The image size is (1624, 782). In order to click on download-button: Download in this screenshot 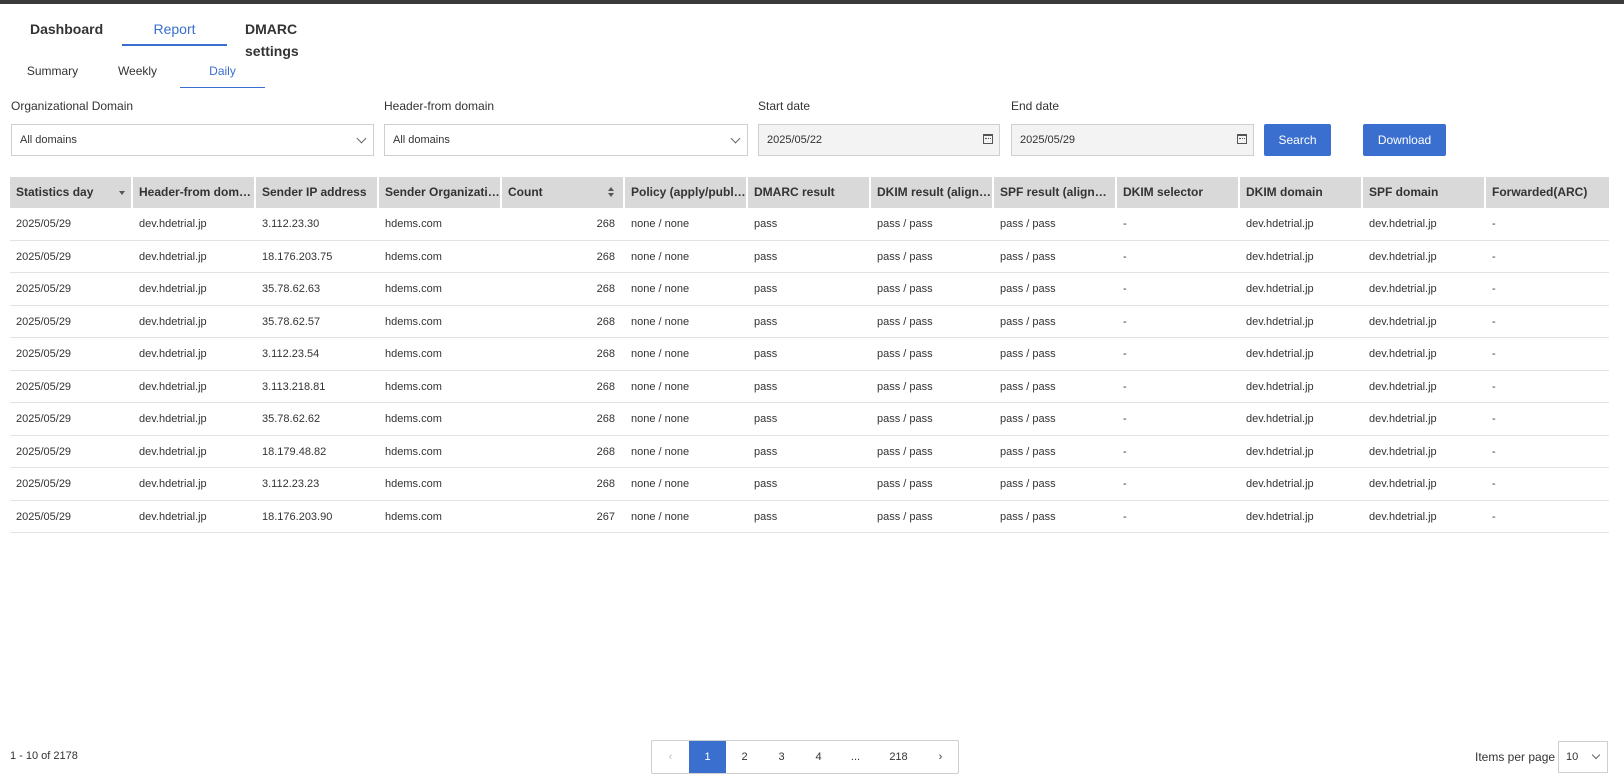, I will do `click(1404, 140)`.